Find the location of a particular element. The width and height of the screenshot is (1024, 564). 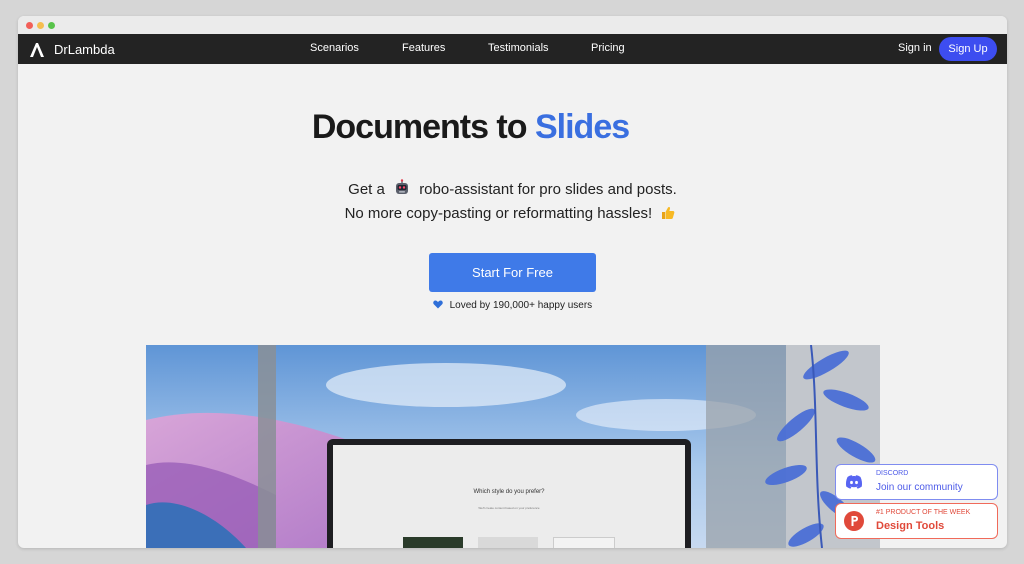

brand-name: DrLambda is located at coordinates (84, 49).